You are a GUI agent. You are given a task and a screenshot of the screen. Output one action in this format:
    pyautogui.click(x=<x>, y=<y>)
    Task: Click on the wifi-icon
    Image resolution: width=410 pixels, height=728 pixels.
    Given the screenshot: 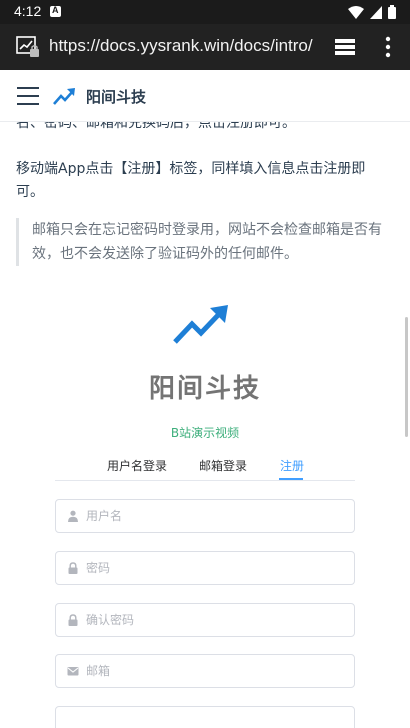 What is the action you would take?
    pyautogui.click(x=356, y=12)
    